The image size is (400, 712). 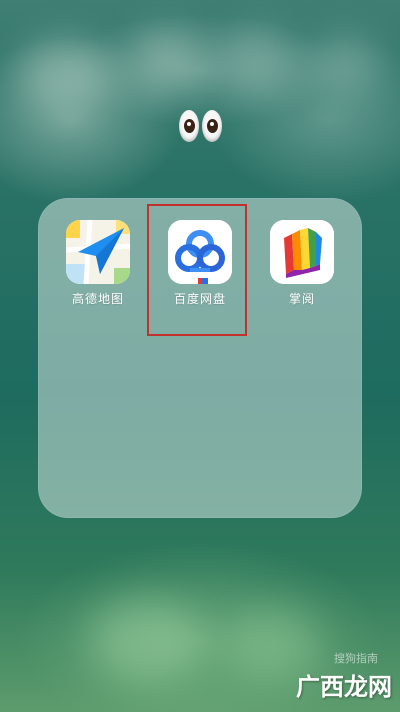 What do you see at coordinates (200, 127) in the screenshot?
I see `eyes-emoji-icon` at bounding box center [200, 127].